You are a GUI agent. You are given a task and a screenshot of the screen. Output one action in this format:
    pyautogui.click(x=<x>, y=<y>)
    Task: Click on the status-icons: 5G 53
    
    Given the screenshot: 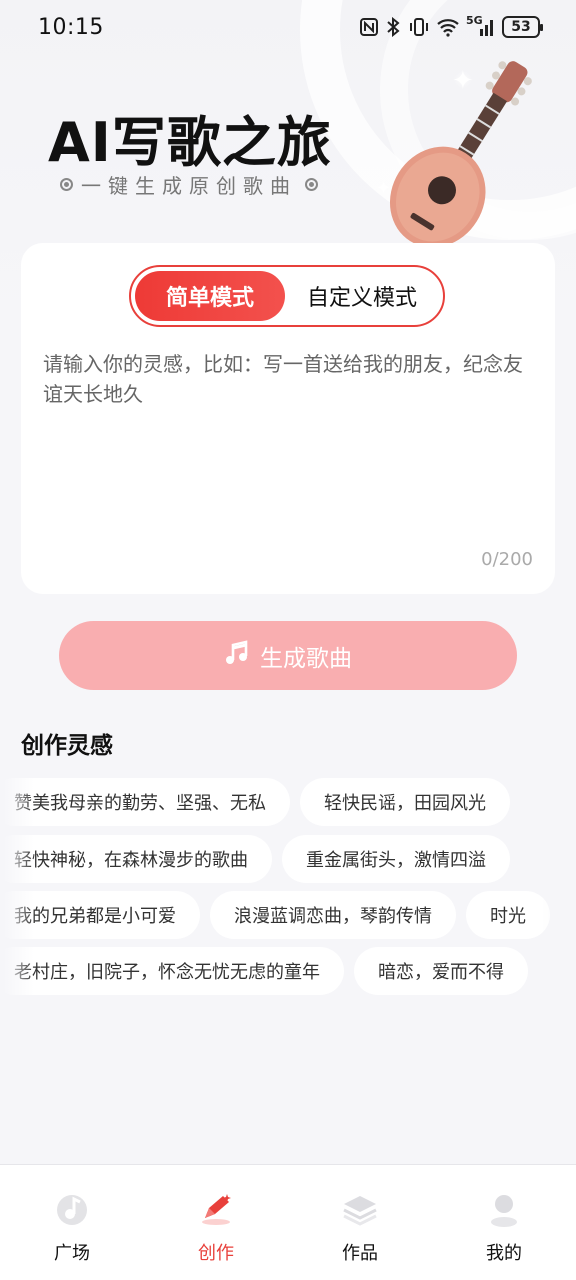 What is the action you would take?
    pyautogui.click(x=451, y=26)
    